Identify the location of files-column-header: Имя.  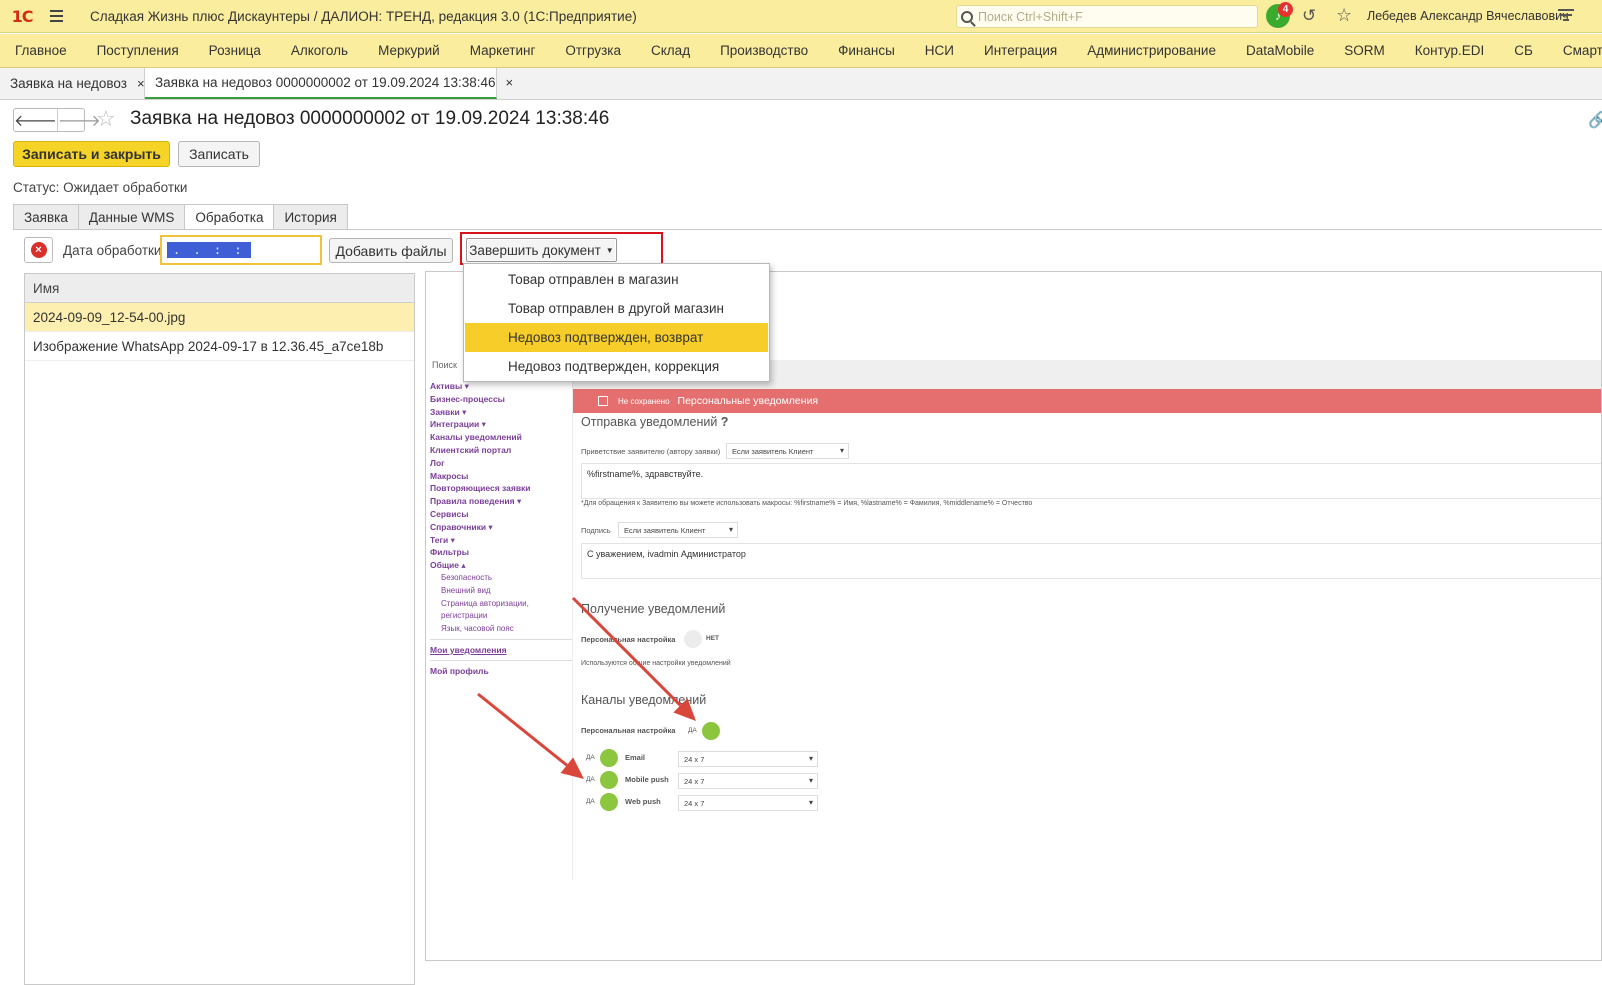
(219, 288).